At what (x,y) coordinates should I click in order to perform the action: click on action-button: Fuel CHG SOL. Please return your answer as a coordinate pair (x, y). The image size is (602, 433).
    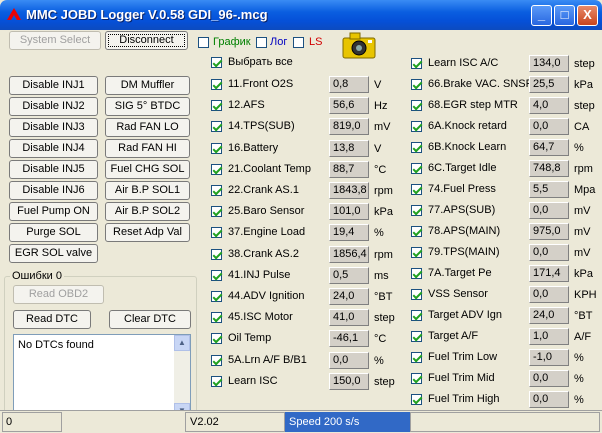
    Looking at the image, I should click on (147, 169).